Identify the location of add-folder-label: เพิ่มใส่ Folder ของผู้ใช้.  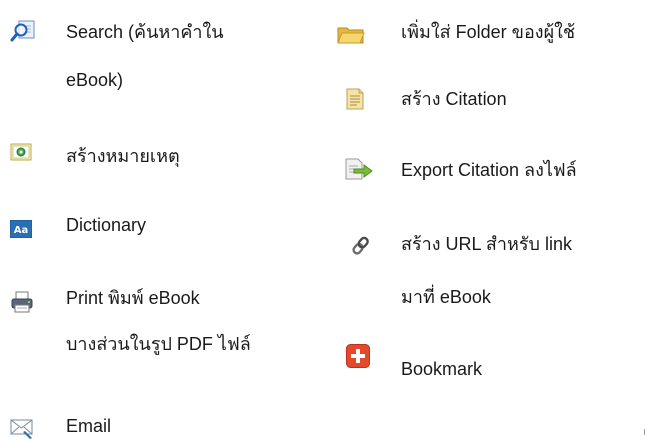
(488, 32).